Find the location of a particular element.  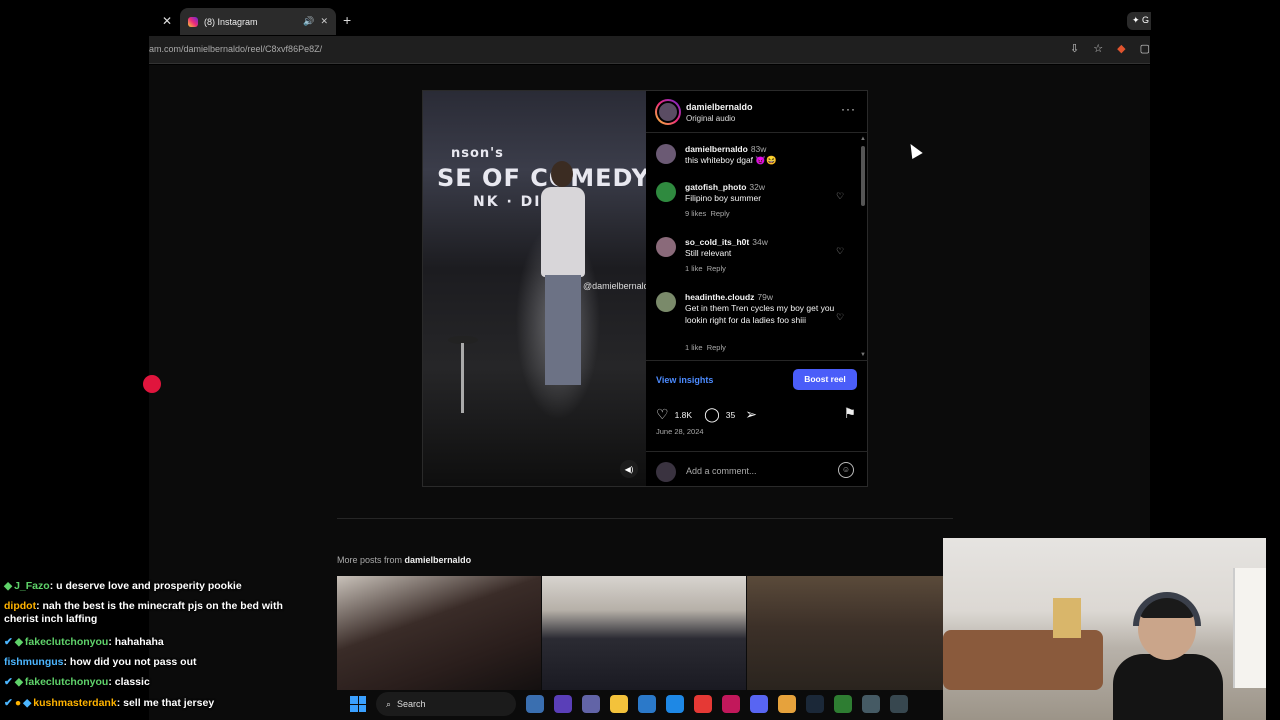

chat-text: classic is located at coordinates (132, 682).